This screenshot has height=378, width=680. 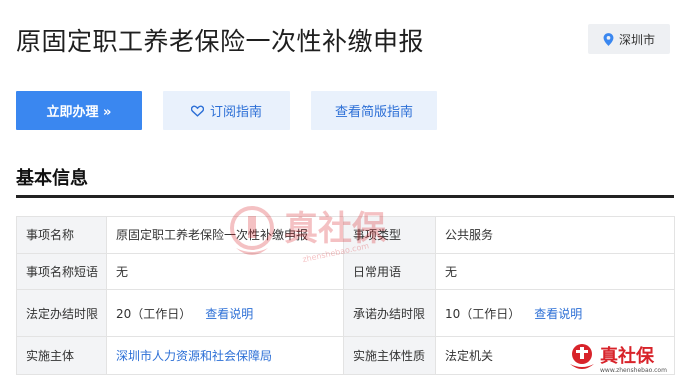 I want to click on implementing-body-label: 实施主体, so click(x=61, y=355).